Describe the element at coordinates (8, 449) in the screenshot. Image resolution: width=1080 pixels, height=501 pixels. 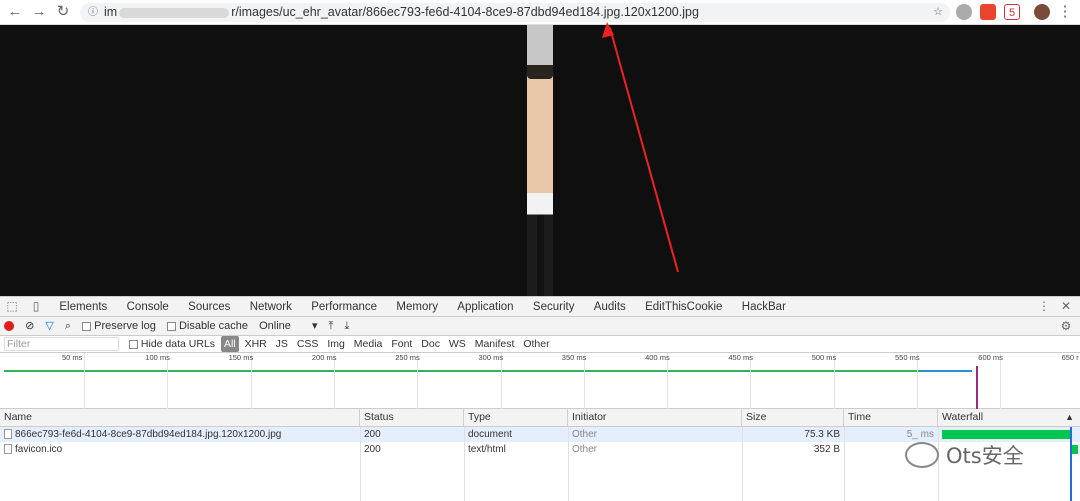
I see `document-icon` at that location.